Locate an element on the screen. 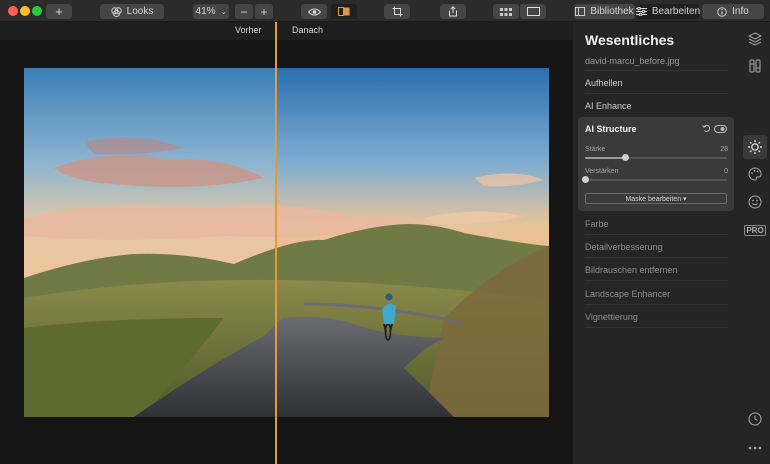 The width and height of the screenshot is (770, 464). eye-icon is located at coordinates (314, 12).